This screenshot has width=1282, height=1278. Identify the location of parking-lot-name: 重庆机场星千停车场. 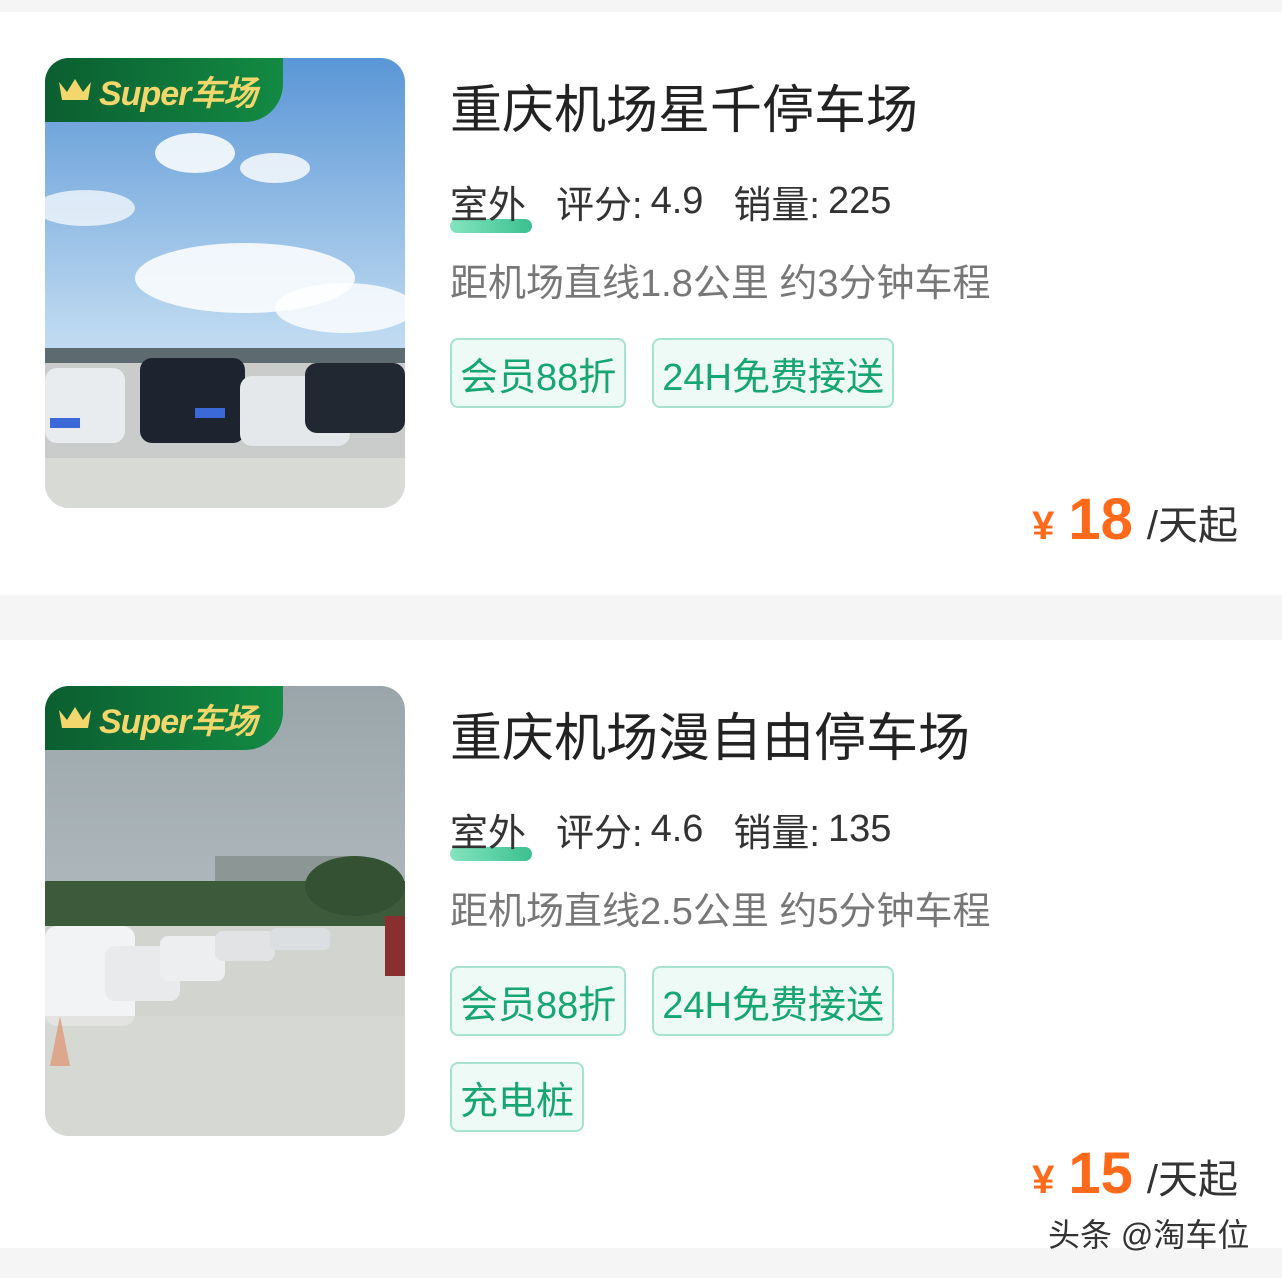
(684, 105).